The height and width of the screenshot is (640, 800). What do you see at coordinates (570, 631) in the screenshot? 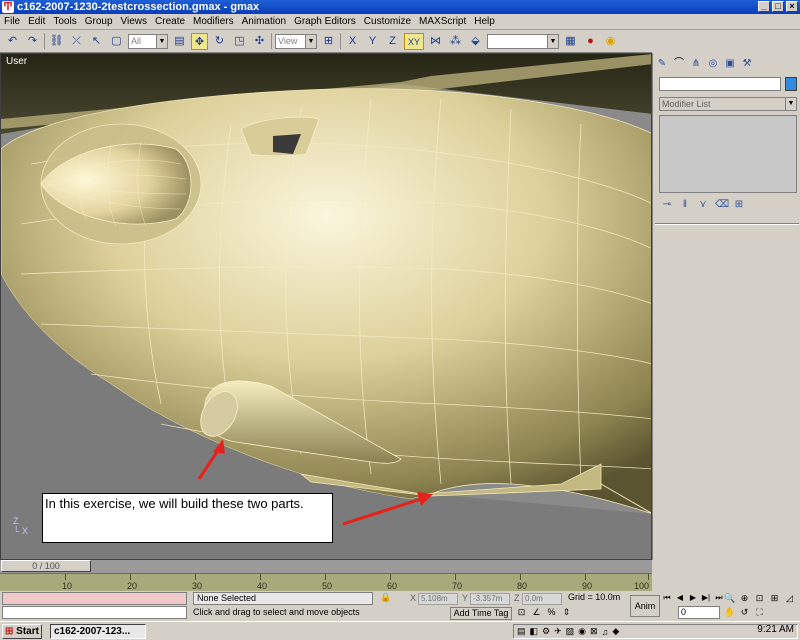
I see `tray-icon: ▨` at bounding box center [570, 631].